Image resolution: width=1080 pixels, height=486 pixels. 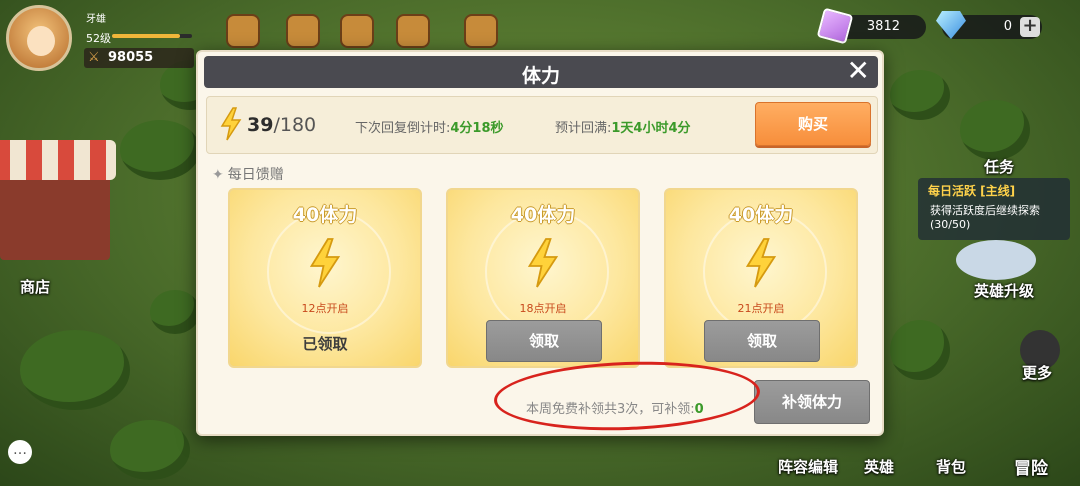 What do you see at coordinates (879, 466) in the screenshot?
I see `hero-label: 英雄` at bounding box center [879, 466].